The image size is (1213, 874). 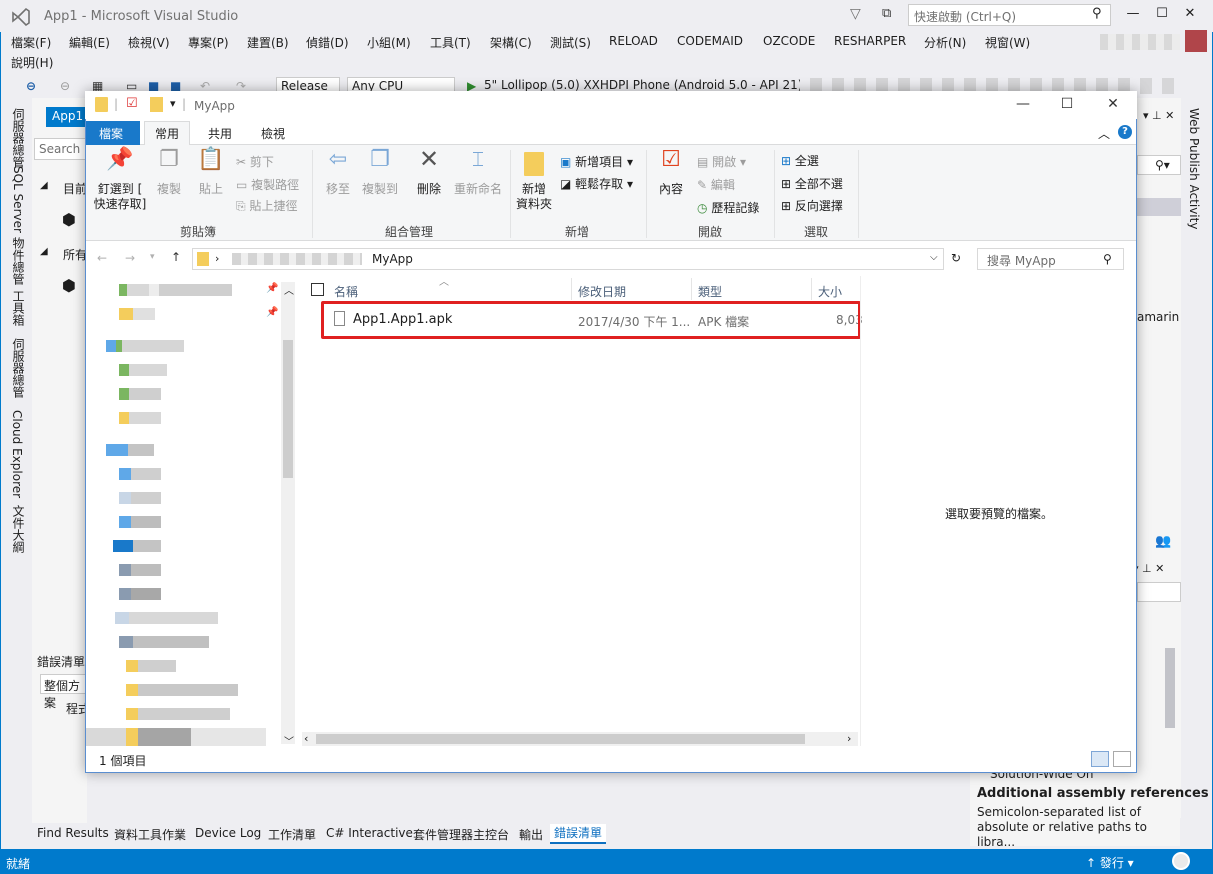 I want to click on move-to-button: ⇦ 移至, so click(x=338, y=173).